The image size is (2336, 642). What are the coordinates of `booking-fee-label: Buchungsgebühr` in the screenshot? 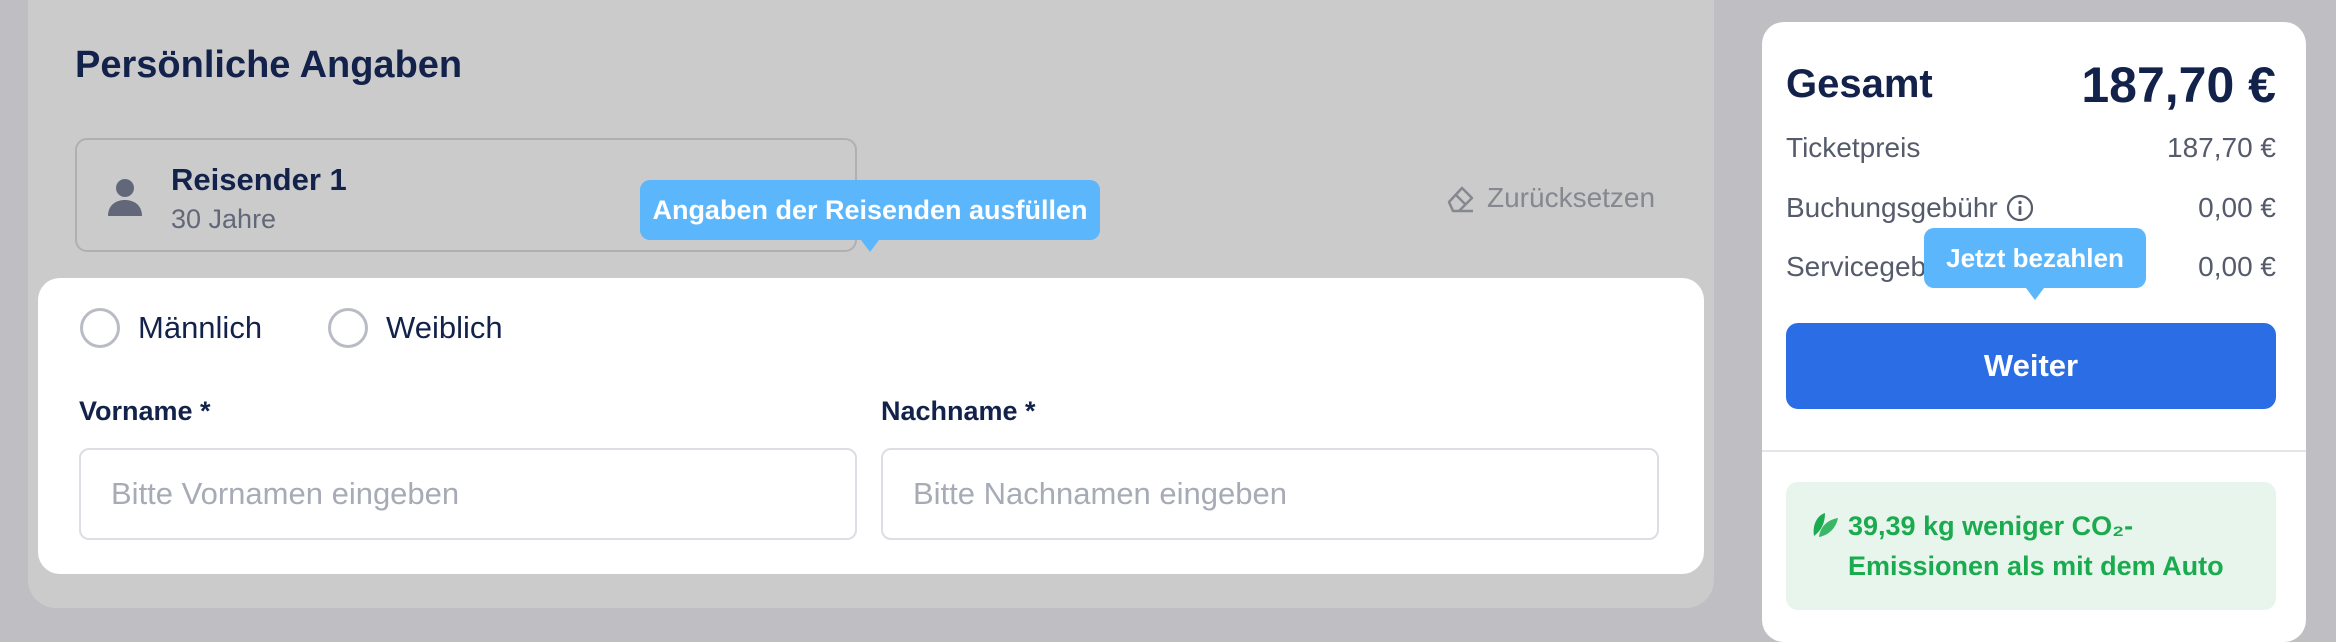 It's located at (1892, 207).